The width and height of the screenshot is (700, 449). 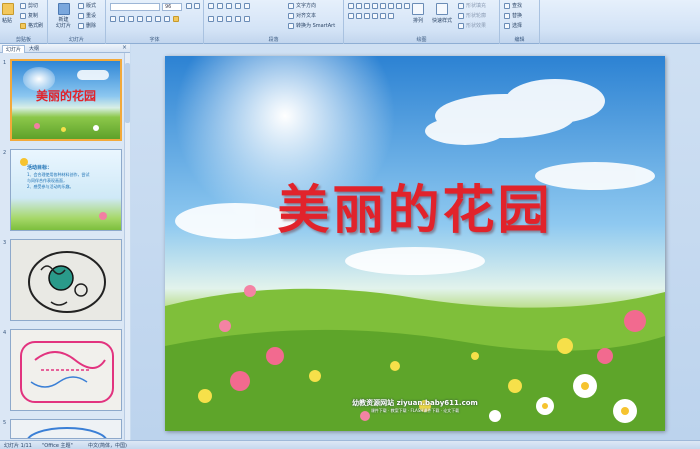 What do you see at coordinates (172, 7) in the screenshot?
I see `font-size-combo: 96` at bounding box center [172, 7].